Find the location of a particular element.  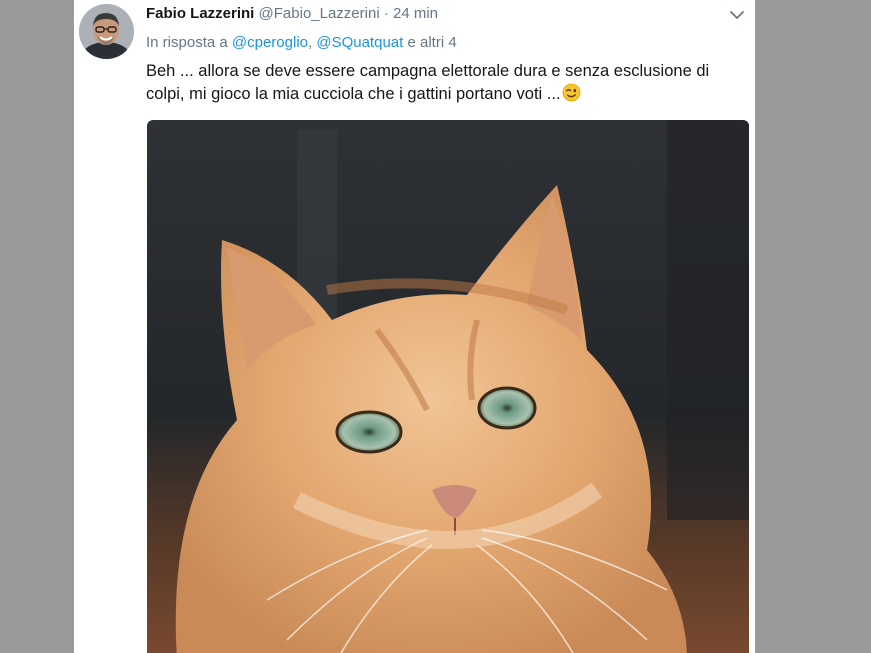

tweet-timestamp: 24 min is located at coordinates (415, 13).